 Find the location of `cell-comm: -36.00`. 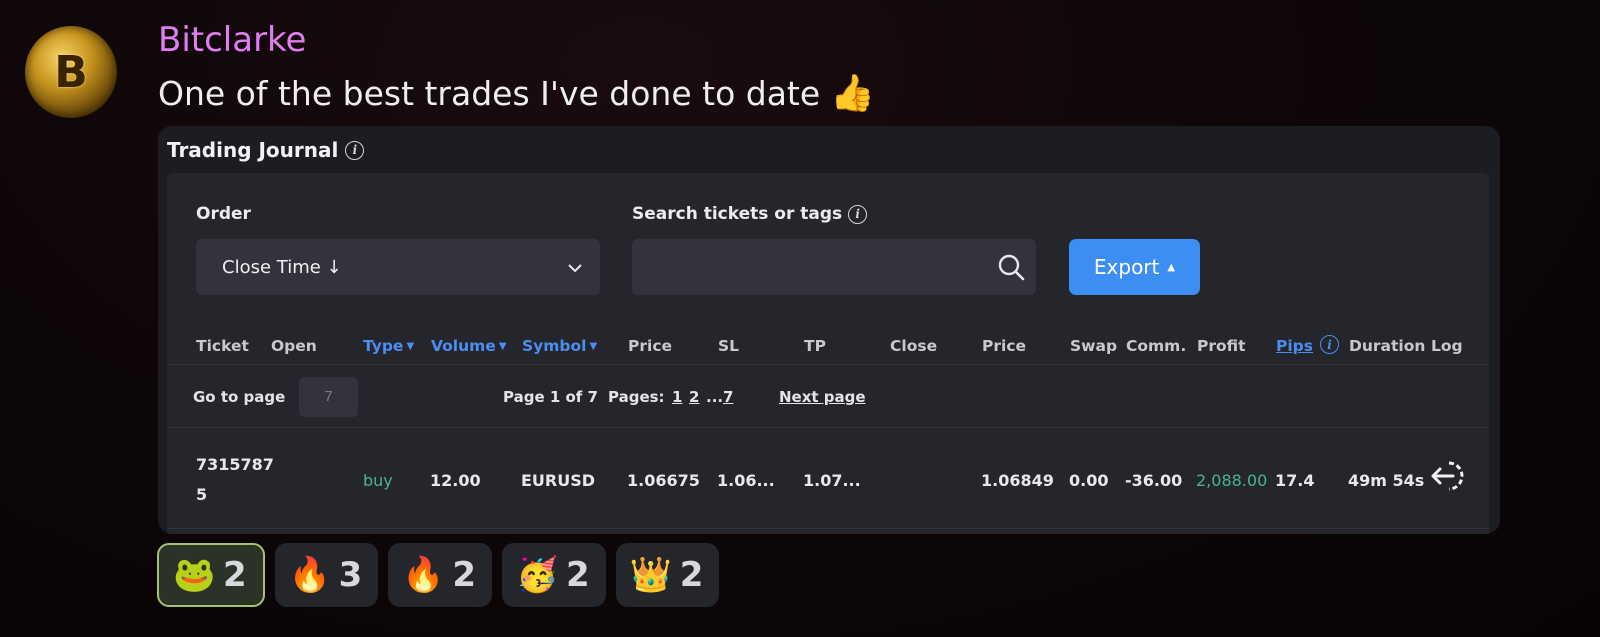

cell-comm: -36.00 is located at coordinates (1154, 480).